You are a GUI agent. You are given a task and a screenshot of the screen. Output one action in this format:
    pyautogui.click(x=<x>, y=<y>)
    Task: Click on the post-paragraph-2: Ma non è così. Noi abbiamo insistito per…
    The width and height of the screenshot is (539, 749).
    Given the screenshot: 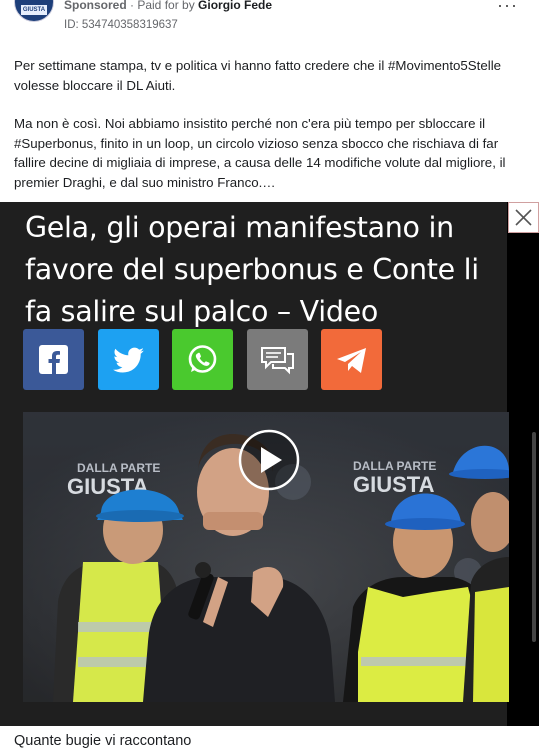 What is the action you would take?
    pyautogui.click(x=260, y=153)
    